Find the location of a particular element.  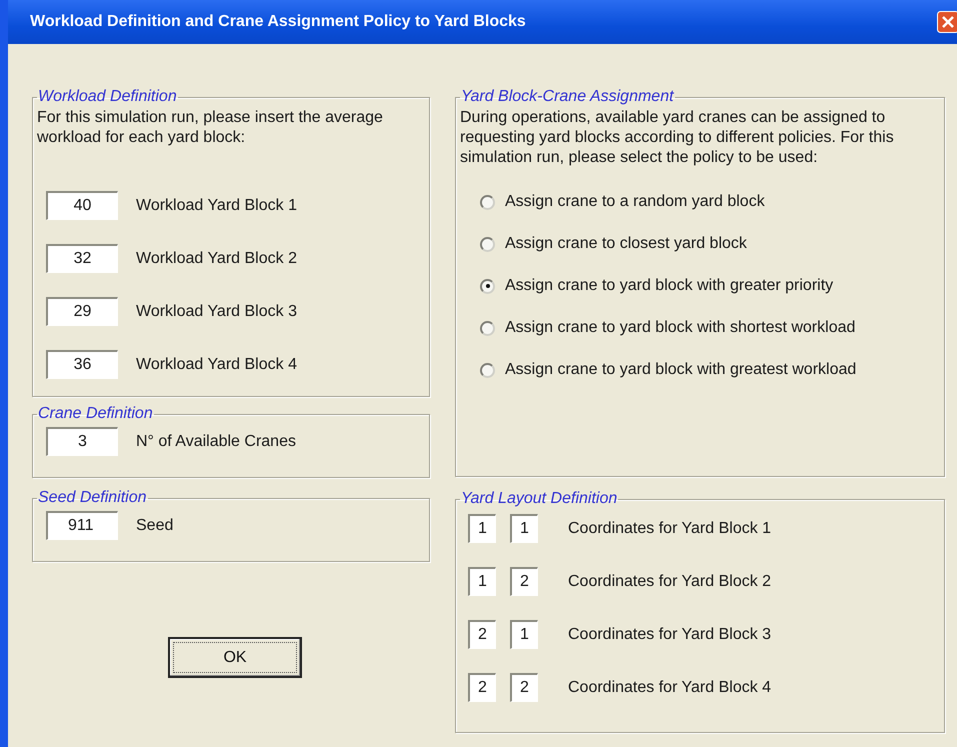

group-title: Yard Block-Crane Assignment is located at coordinates (567, 97).